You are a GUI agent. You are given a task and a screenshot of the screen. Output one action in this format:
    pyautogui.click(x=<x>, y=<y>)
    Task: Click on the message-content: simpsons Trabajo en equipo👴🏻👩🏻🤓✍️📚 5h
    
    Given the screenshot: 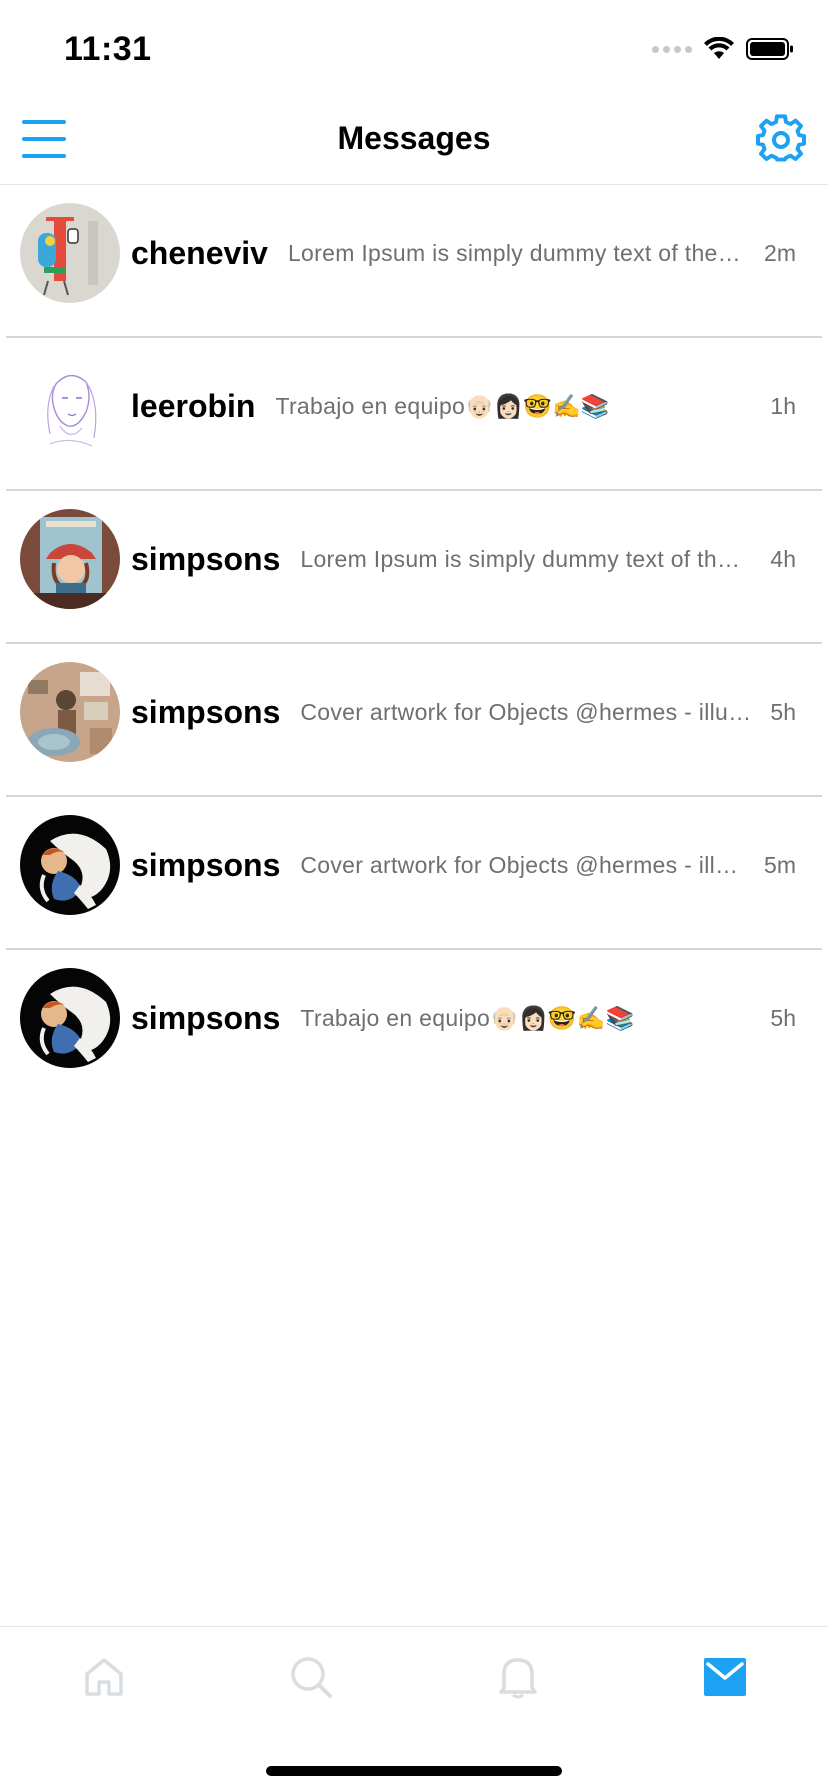 What is the action you would take?
    pyautogui.click(x=463, y=1018)
    